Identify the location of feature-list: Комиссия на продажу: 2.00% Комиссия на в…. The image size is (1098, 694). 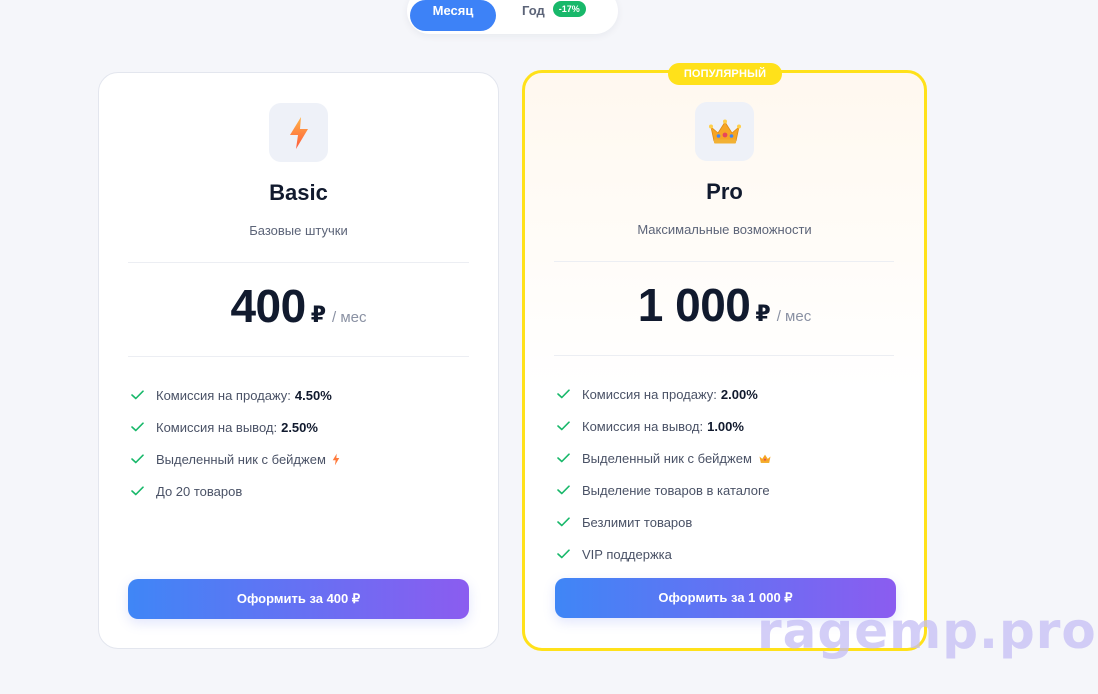
(664, 474).